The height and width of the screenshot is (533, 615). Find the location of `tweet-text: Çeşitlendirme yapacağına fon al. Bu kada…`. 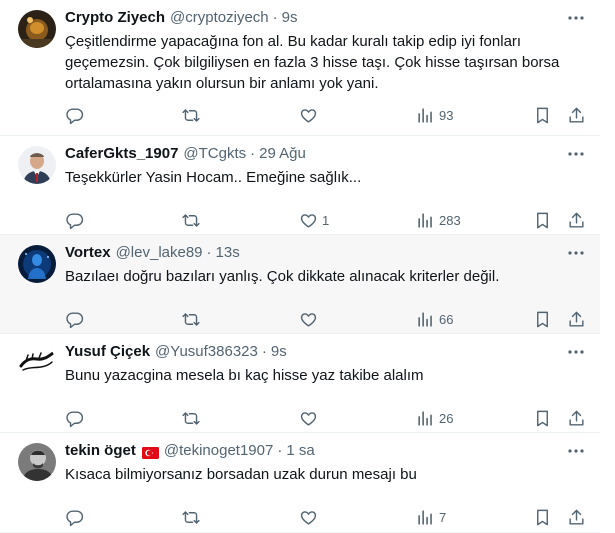

tweet-text: Çeşitlendirme yapacağına fon al. Bu kada… is located at coordinates (312, 62).